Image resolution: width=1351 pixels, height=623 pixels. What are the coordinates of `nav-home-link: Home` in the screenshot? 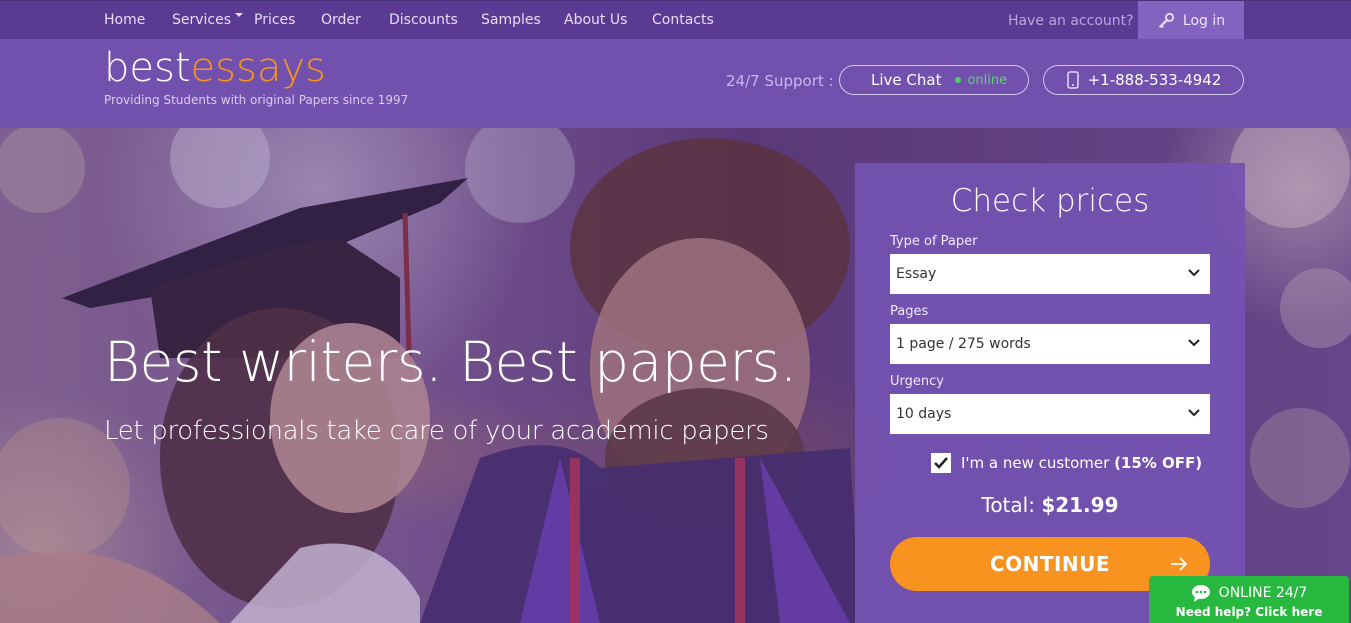 It's located at (124, 20).